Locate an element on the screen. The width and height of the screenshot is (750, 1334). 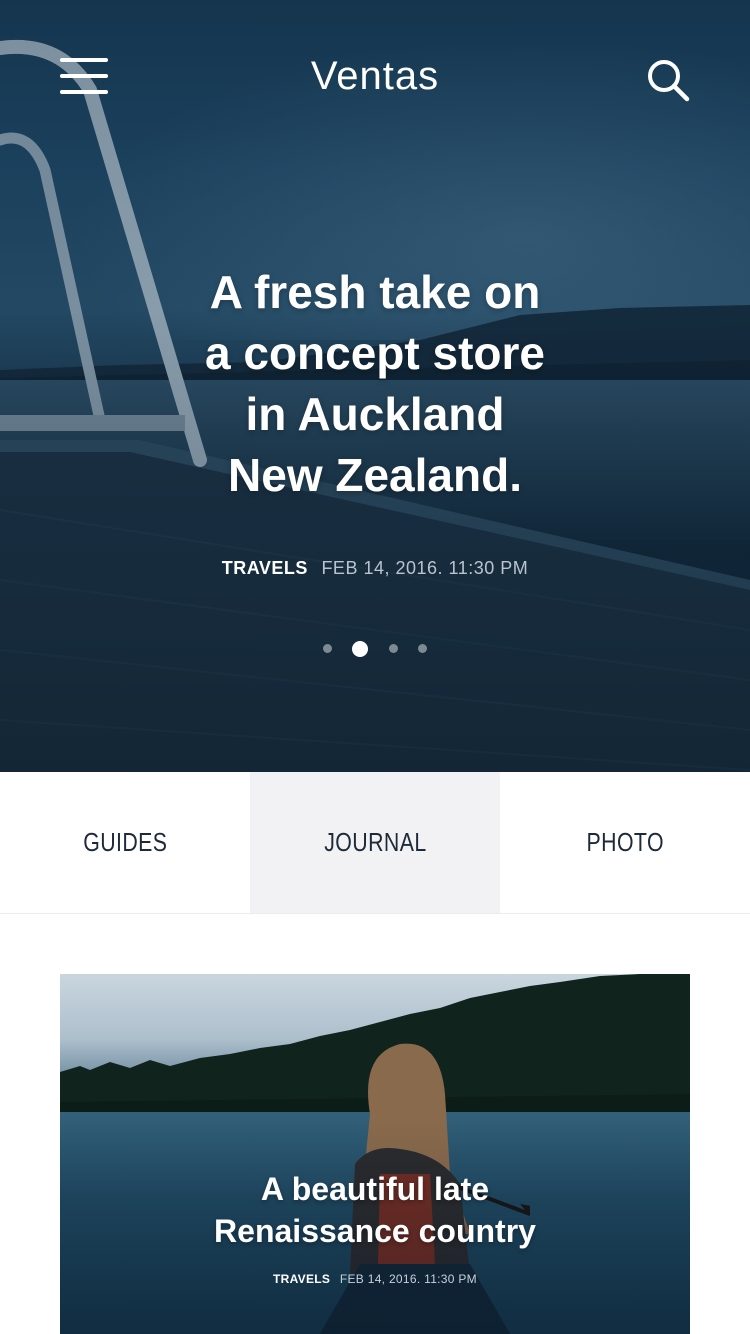
tab-photo: PHOTO is located at coordinates (625, 842).